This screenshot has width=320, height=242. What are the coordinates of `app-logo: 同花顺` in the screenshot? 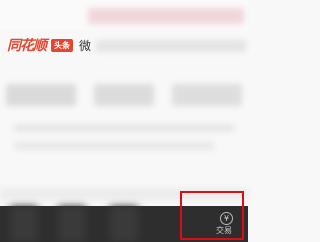 It's located at (27, 46).